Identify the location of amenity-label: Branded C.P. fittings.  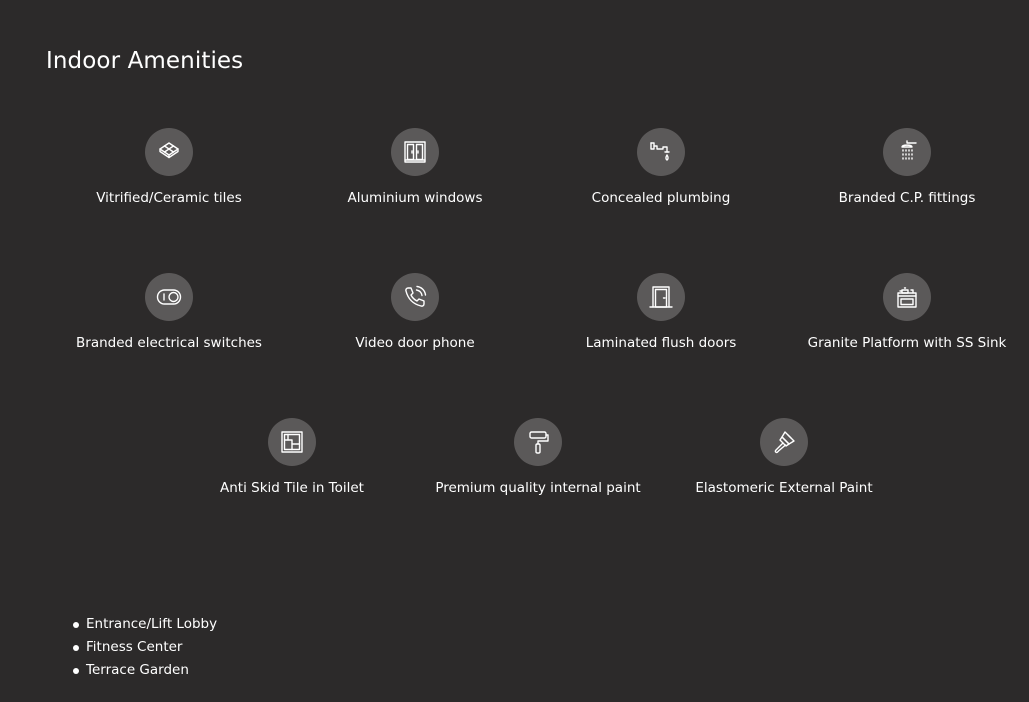
(907, 198).